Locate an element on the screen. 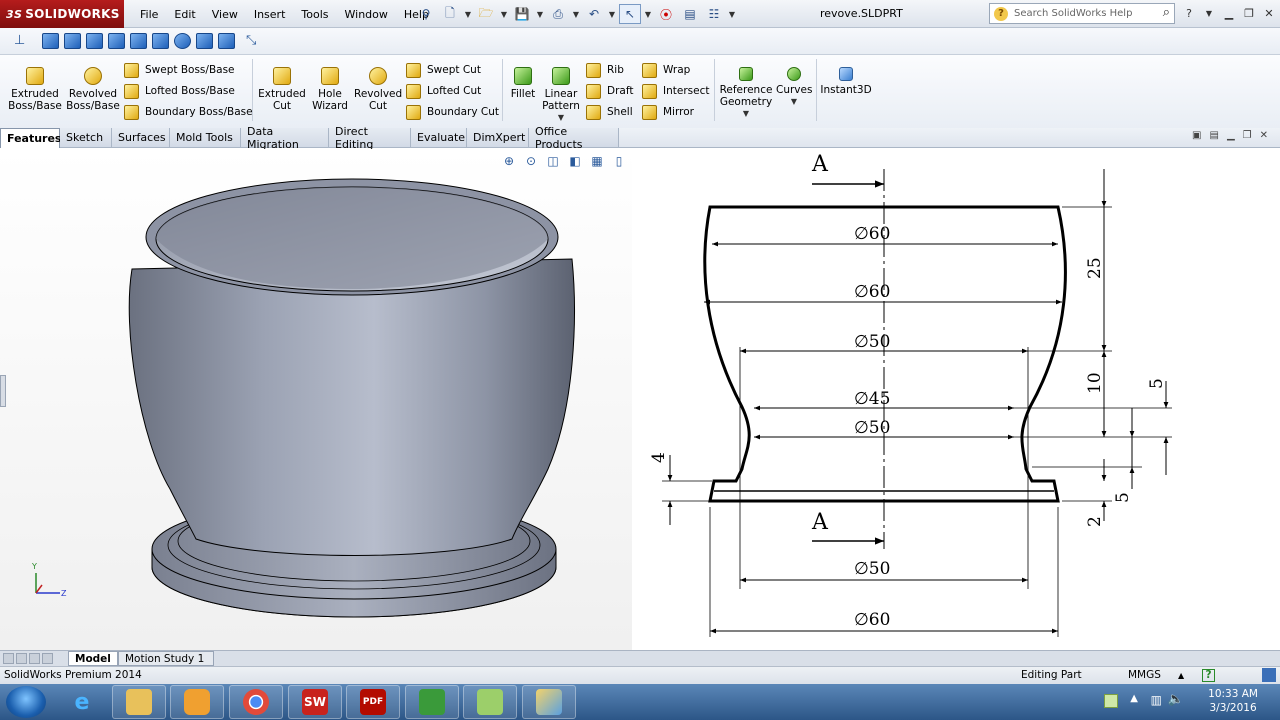 The width and height of the screenshot is (1280, 720). tab-model: Model is located at coordinates (93, 658).